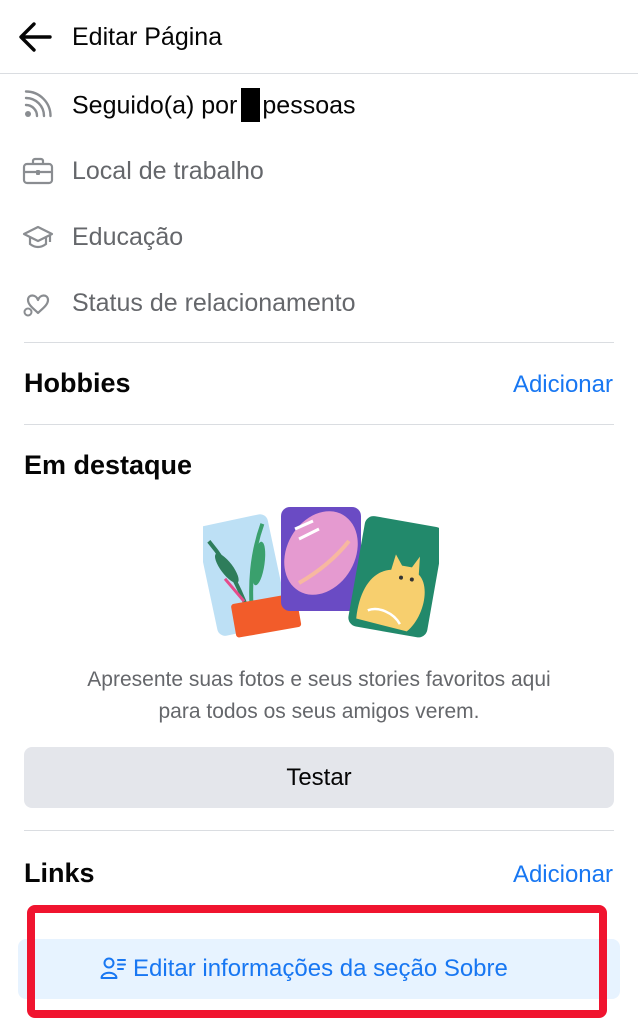 The image size is (638, 1024). I want to click on arrow-left-icon, so click(35, 37).